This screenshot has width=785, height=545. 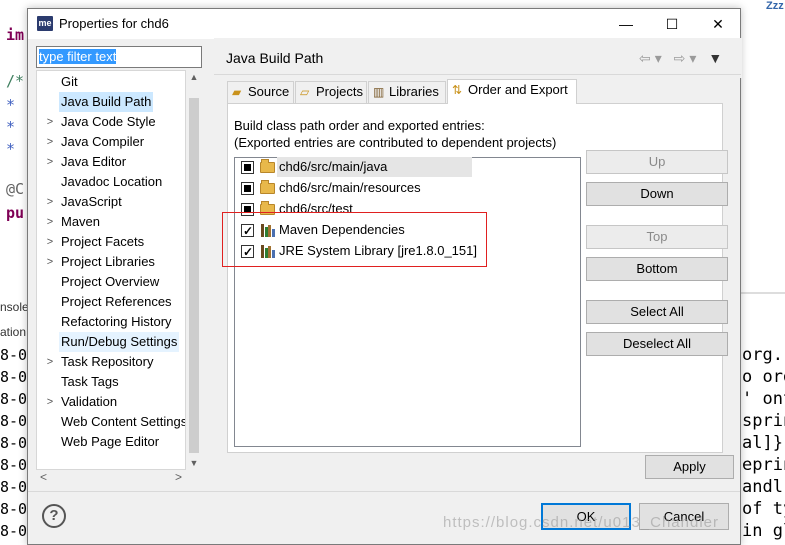 What do you see at coordinates (43, 477) in the screenshot?
I see `scroll-left-arrow-icon: <` at bounding box center [43, 477].